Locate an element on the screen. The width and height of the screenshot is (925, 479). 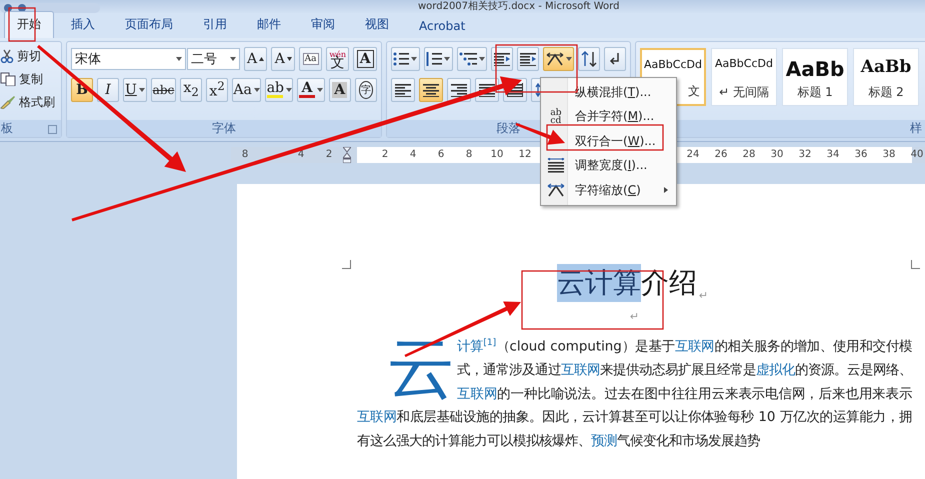
paragraph-mark: ↵ is located at coordinates (635, 317).